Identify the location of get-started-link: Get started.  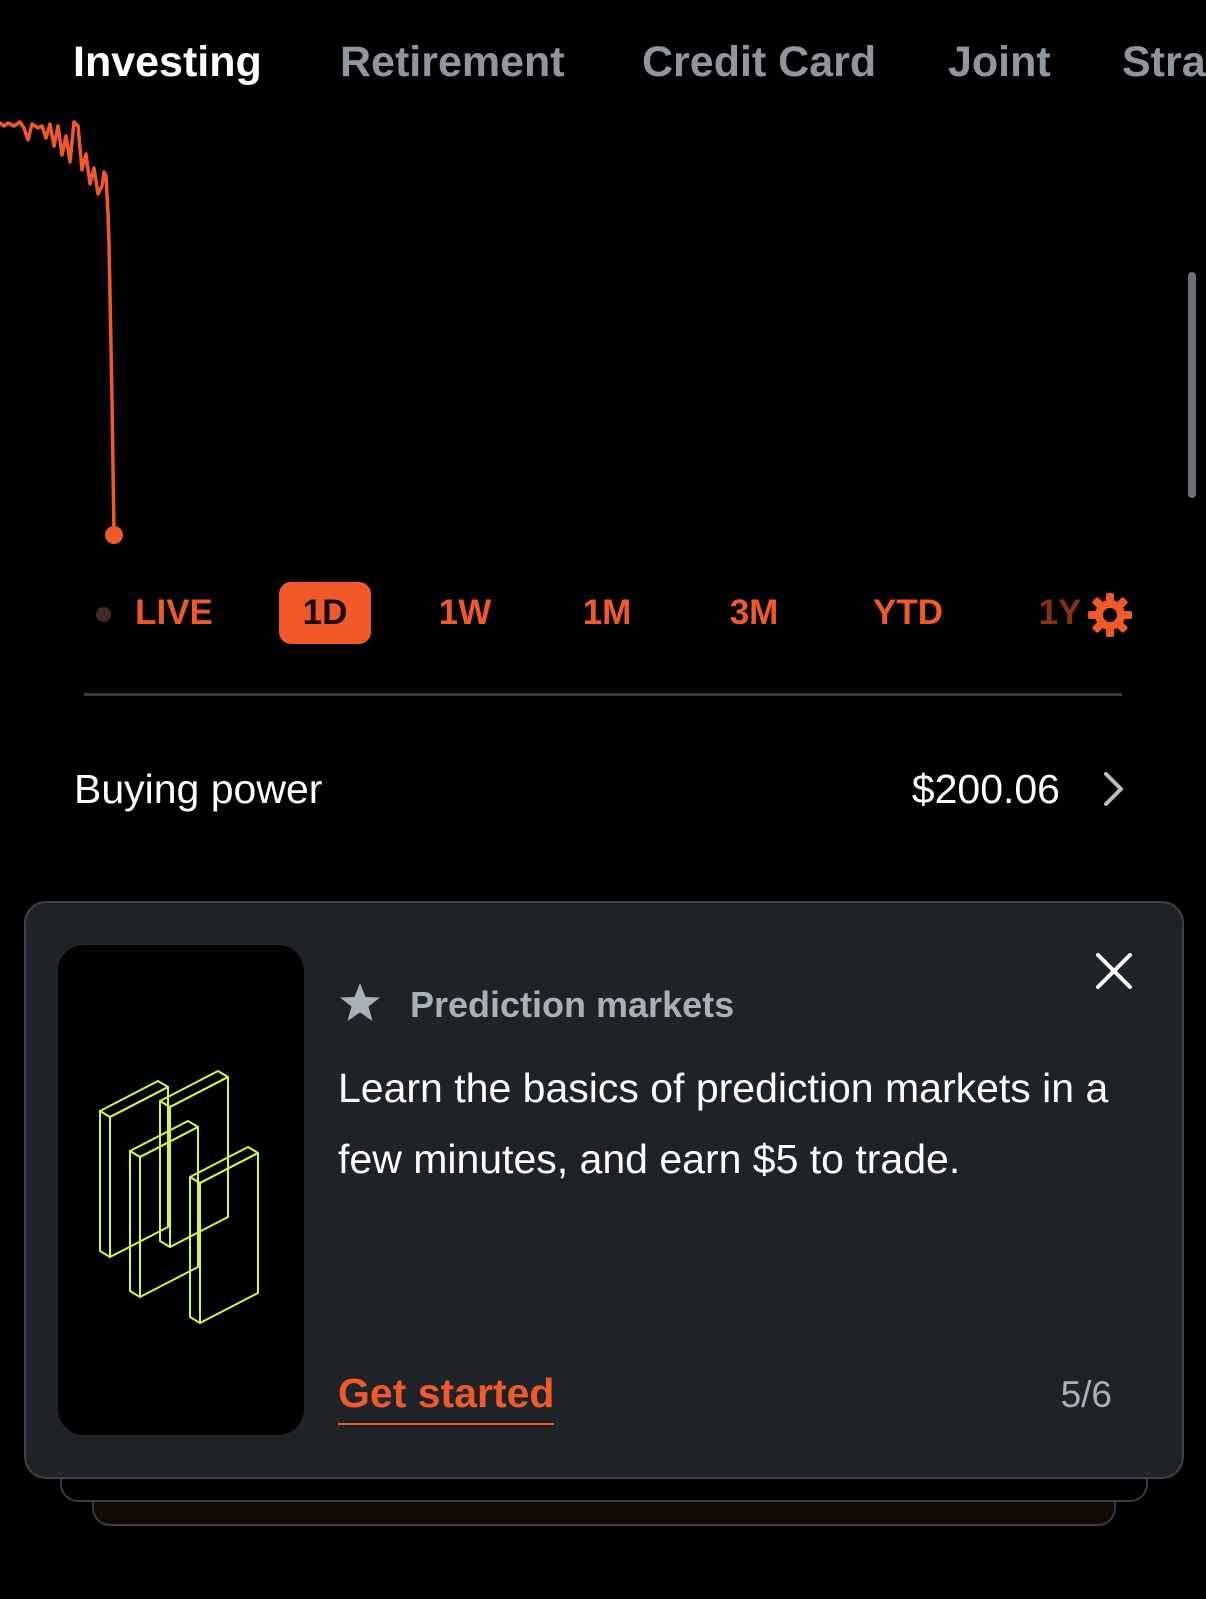
(446, 1396).